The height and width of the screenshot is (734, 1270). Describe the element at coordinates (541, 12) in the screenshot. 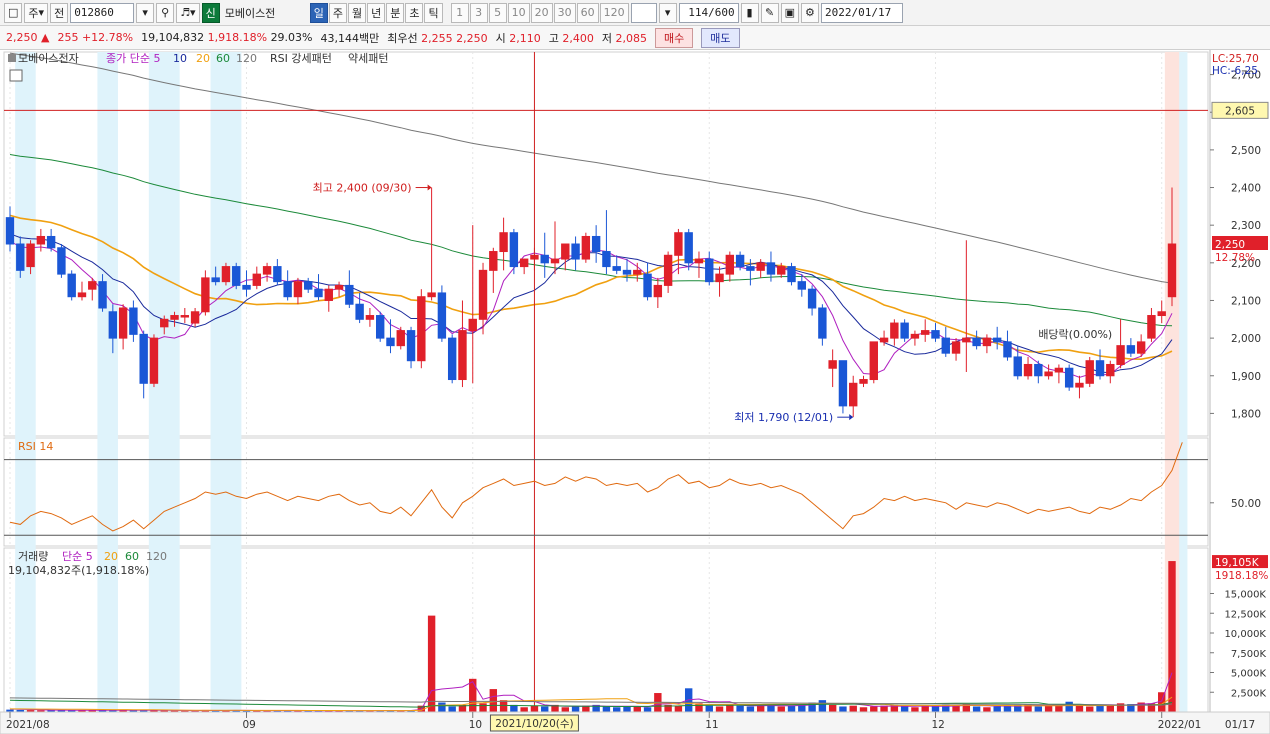

I see `interval-button-20: 20` at that location.